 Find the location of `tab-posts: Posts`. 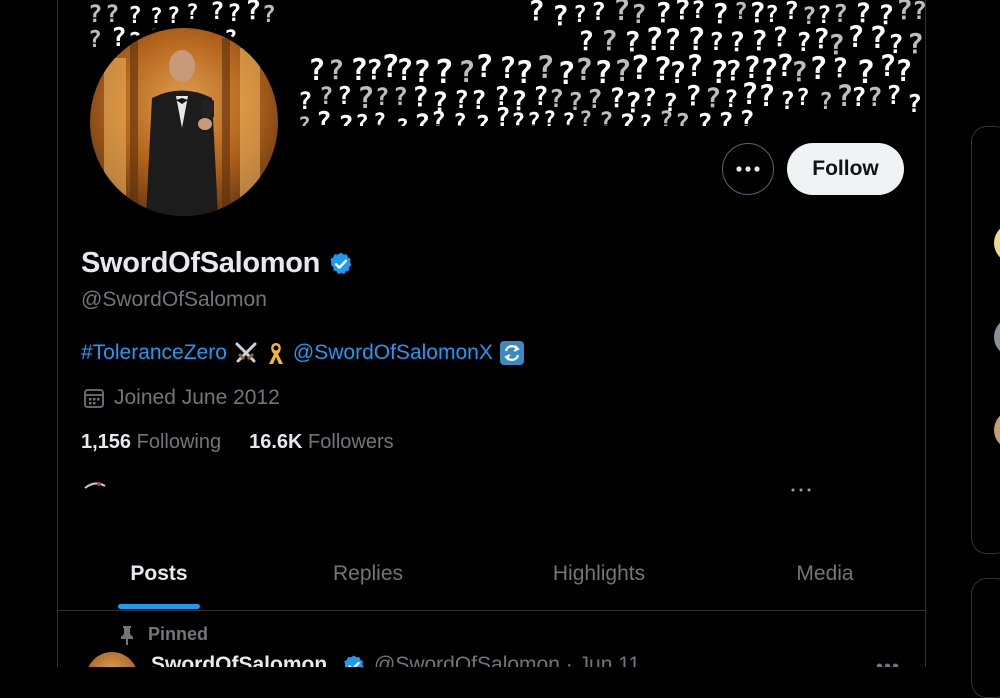

tab-posts: Posts is located at coordinates (159, 574).